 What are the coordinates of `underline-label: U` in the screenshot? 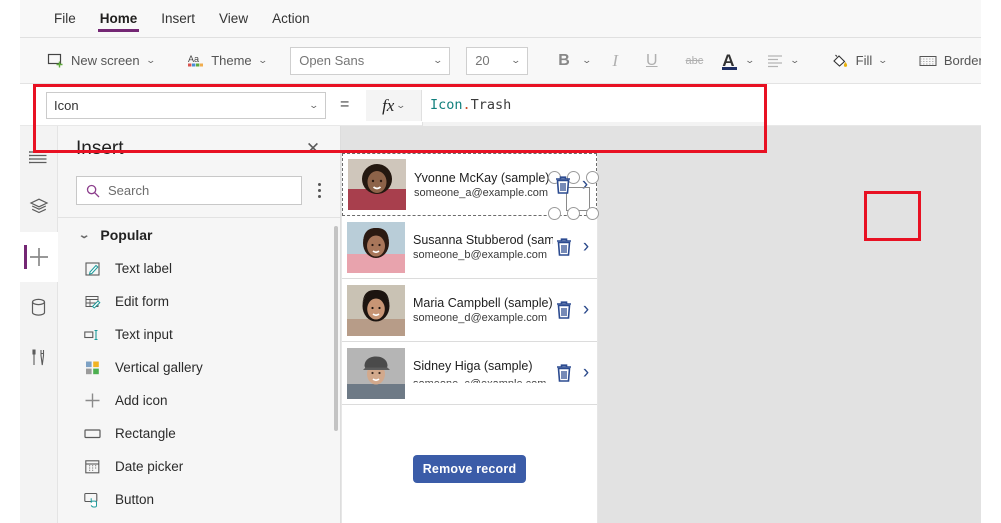 It's located at (651, 60).